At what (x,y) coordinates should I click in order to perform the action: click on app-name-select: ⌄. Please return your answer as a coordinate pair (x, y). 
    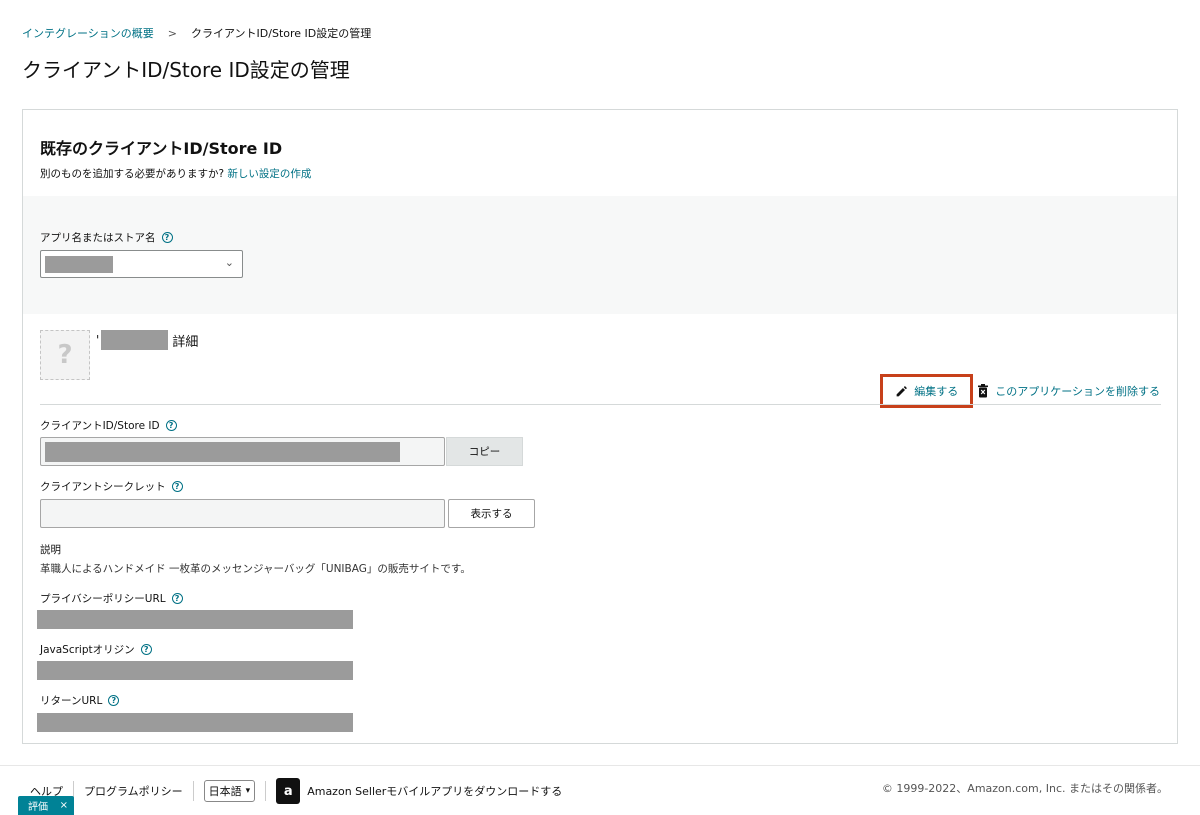
    Looking at the image, I should click on (141, 264).